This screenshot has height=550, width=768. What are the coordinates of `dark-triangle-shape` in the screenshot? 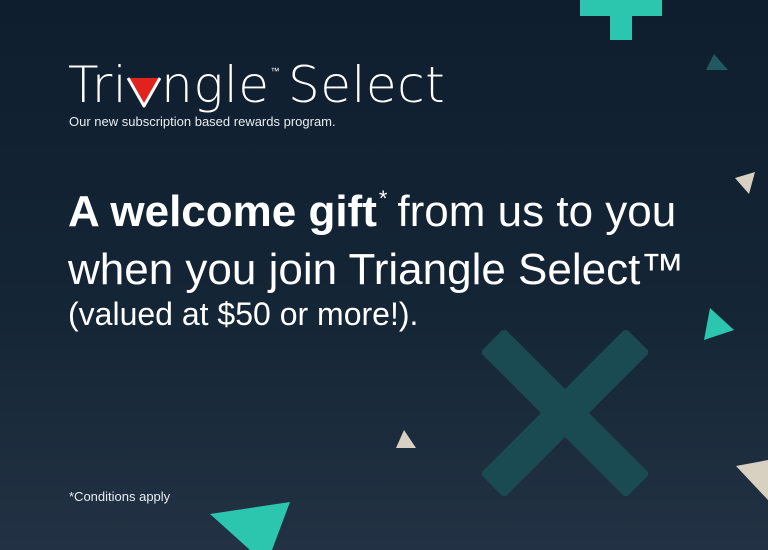 It's located at (717, 62).